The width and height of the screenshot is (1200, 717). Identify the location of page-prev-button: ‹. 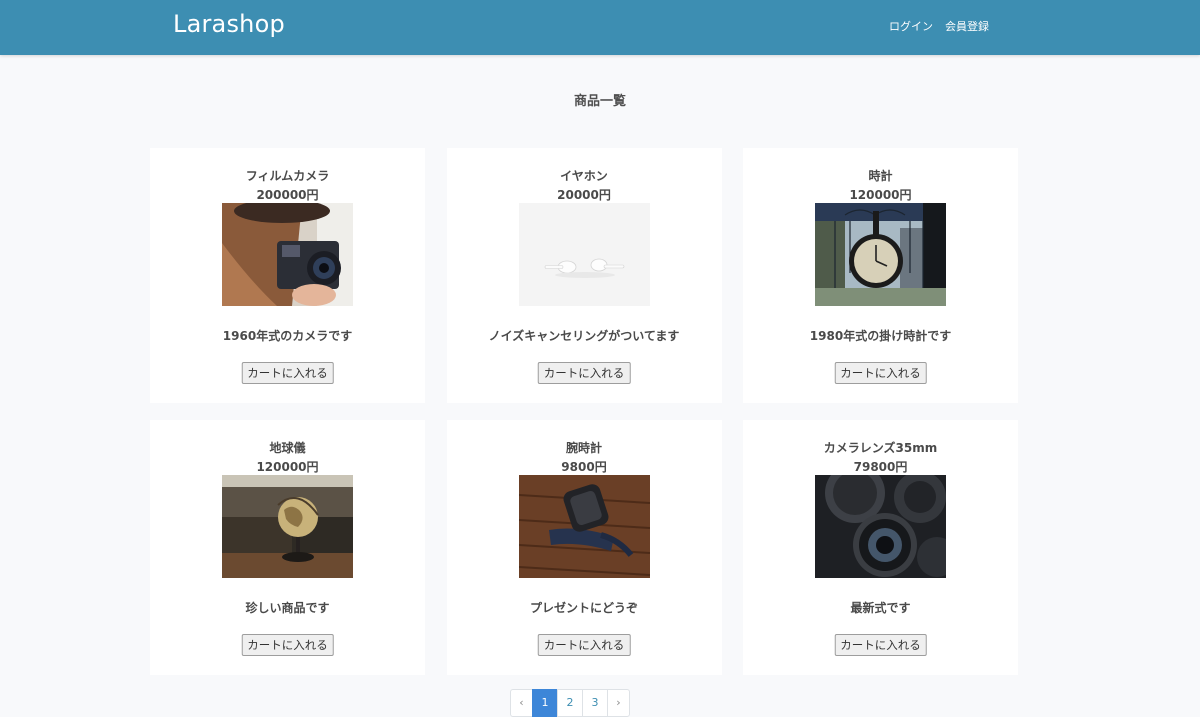
(521, 703).